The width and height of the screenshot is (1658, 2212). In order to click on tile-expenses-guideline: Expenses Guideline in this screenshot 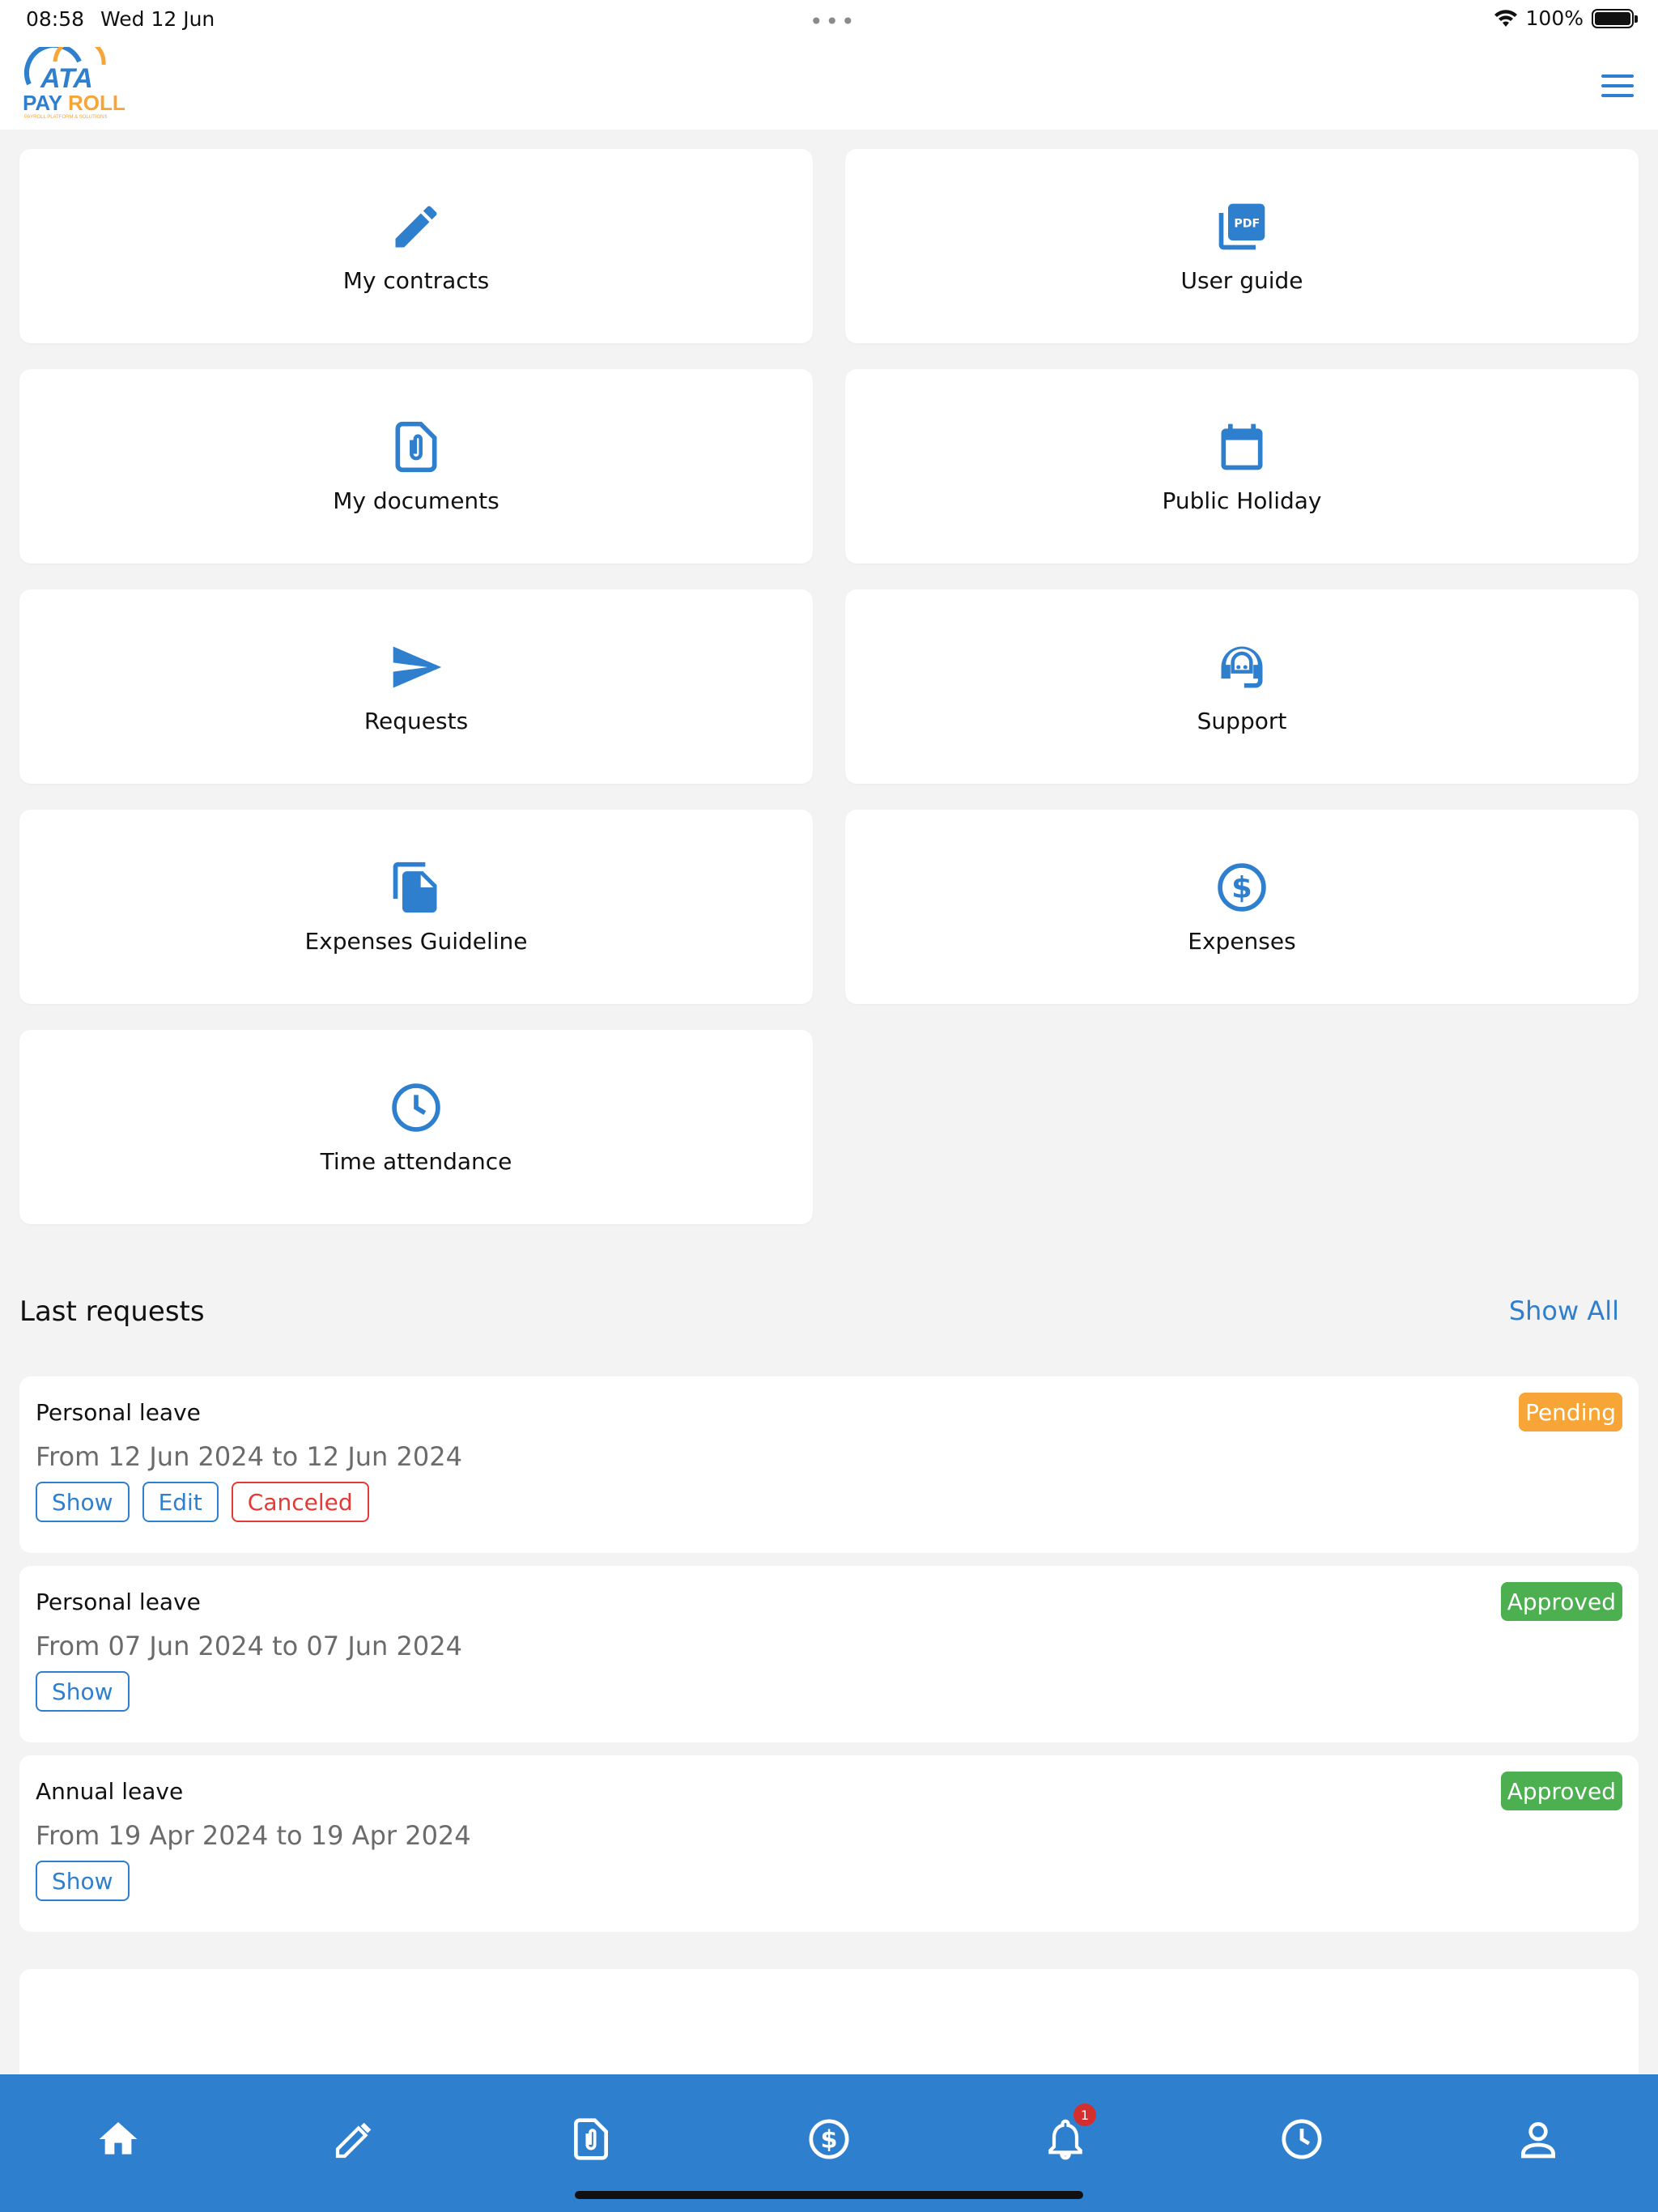, I will do `click(416, 907)`.